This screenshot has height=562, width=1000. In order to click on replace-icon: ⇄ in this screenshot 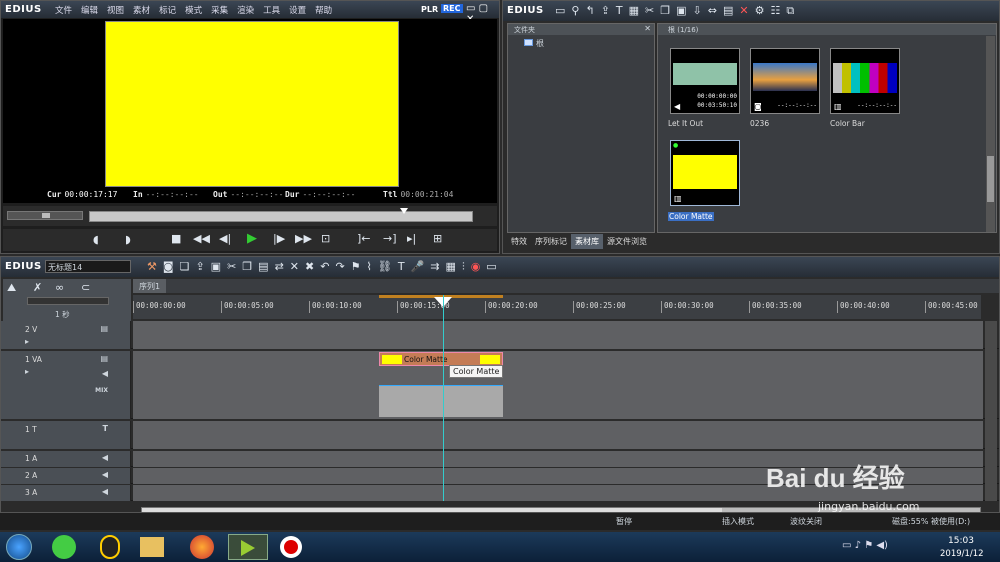, I will do `click(279, 266)`.